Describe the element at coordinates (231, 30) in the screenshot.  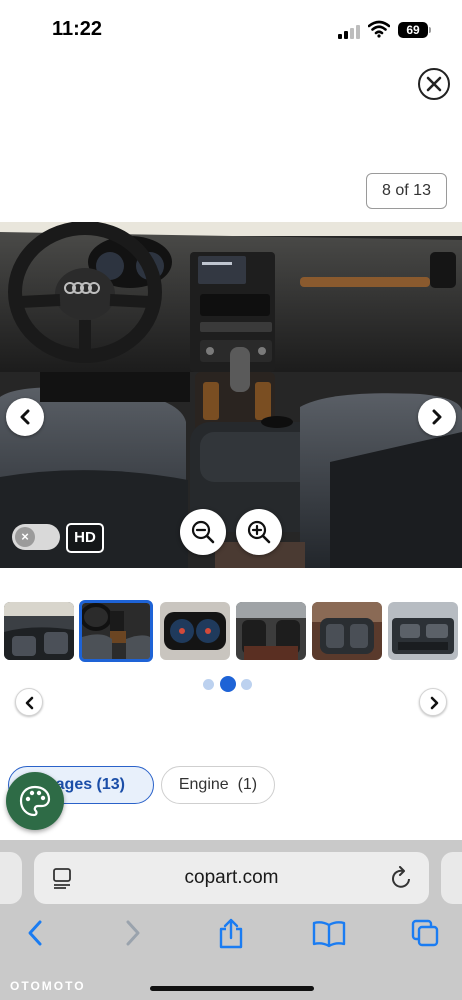
I see `status-bar: 11:22 69` at that location.